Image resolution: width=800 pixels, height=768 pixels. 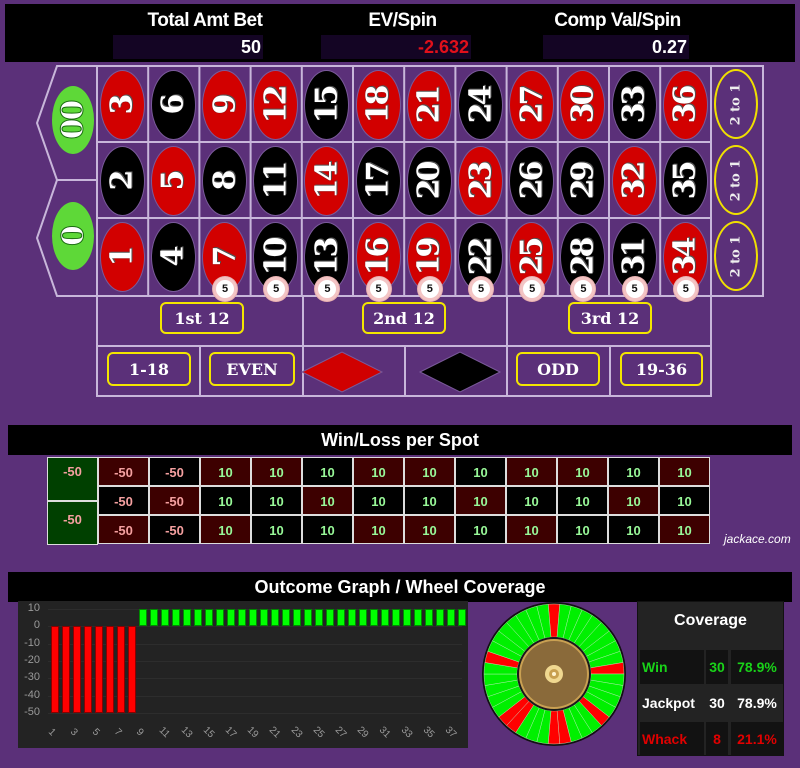 I want to click on red-bet-diamond, so click(x=342, y=372).